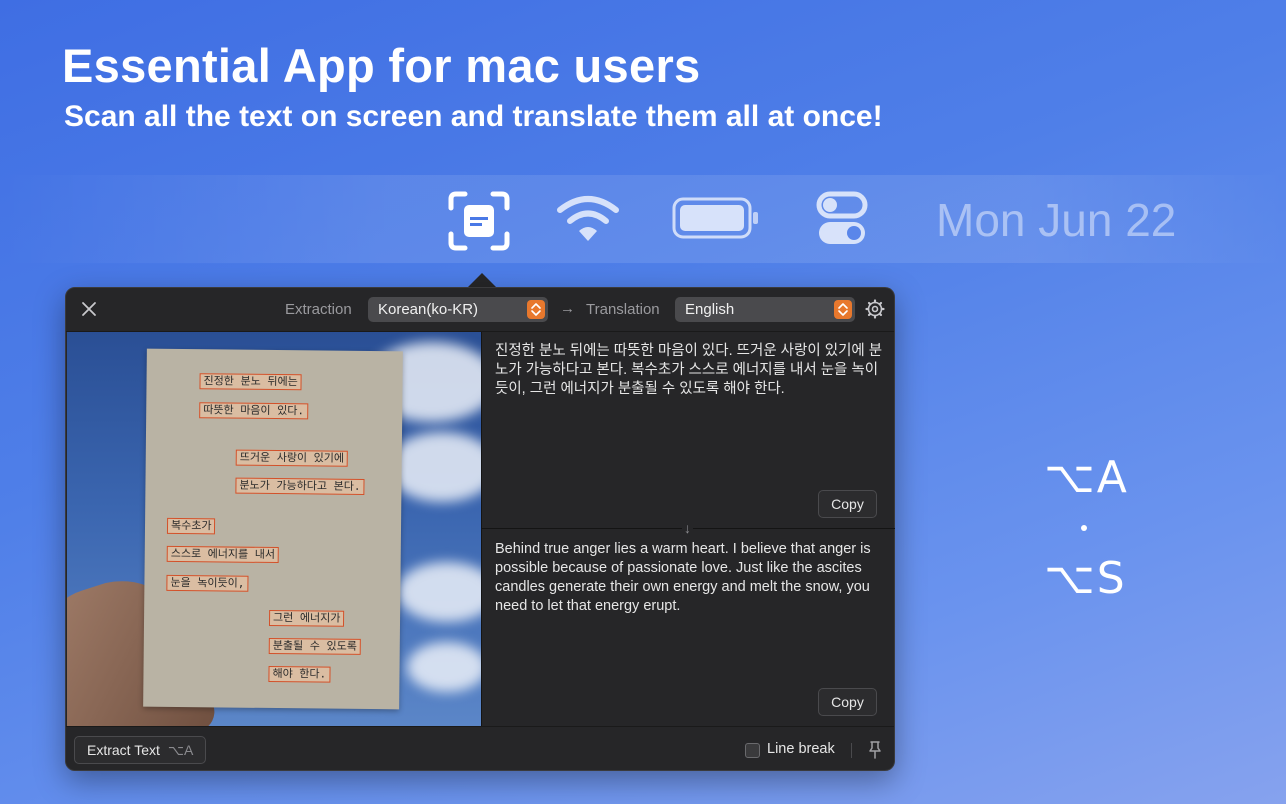 This screenshot has width=1286, height=804. I want to click on arrow-right-icon: →, so click(567, 308).